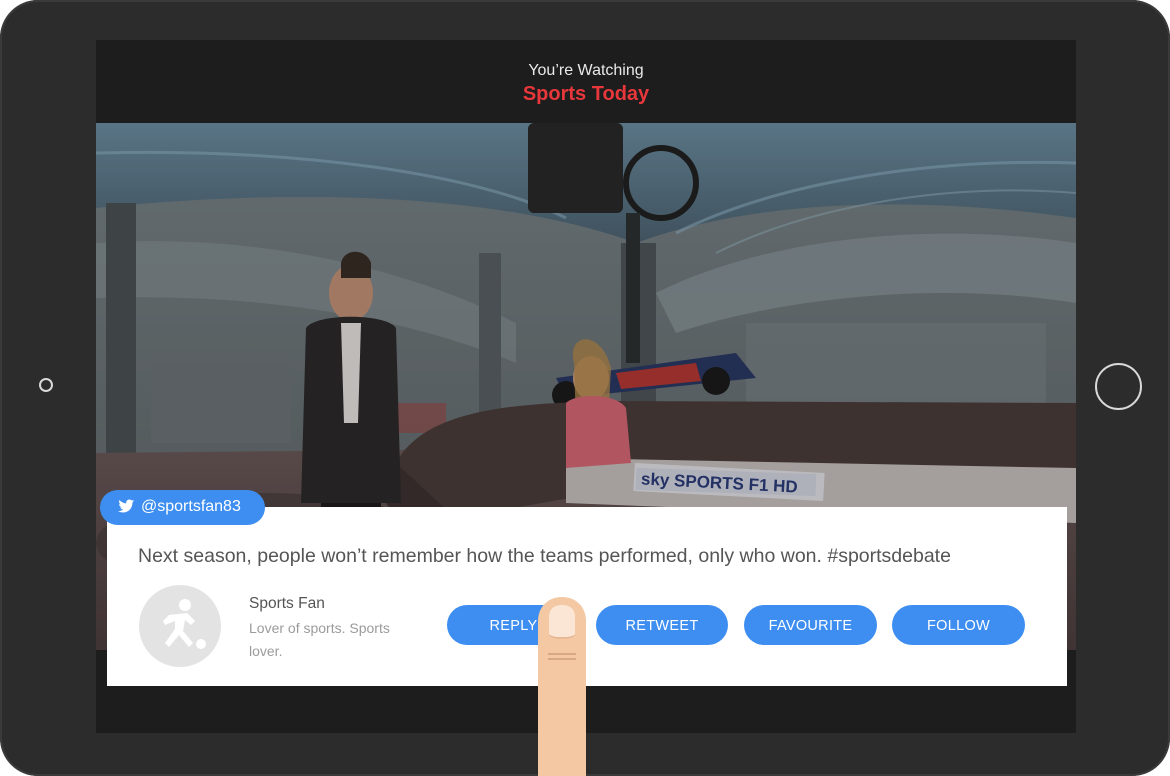 This screenshot has height=776, width=1170. What do you see at coordinates (810, 625) in the screenshot?
I see `favourite-button: FAVOURITE` at bounding box center [810, 625].